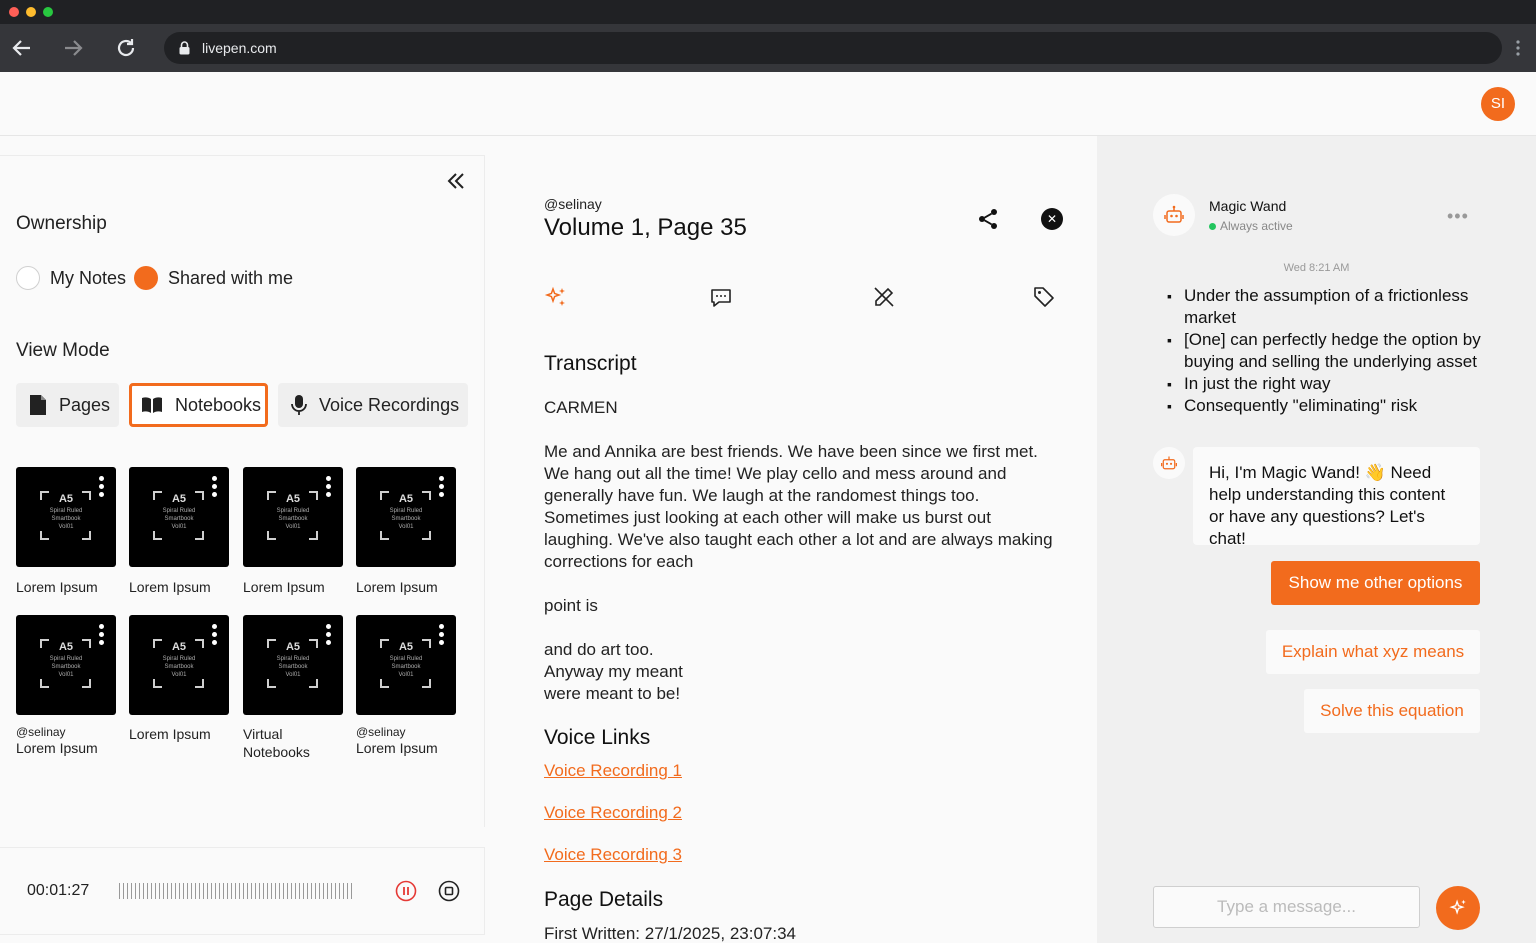  What do you see at coordinates (88, 278) in the screenshot?
I see `radio-my-notes-label: My Notes` at bounding box center [88, 278].